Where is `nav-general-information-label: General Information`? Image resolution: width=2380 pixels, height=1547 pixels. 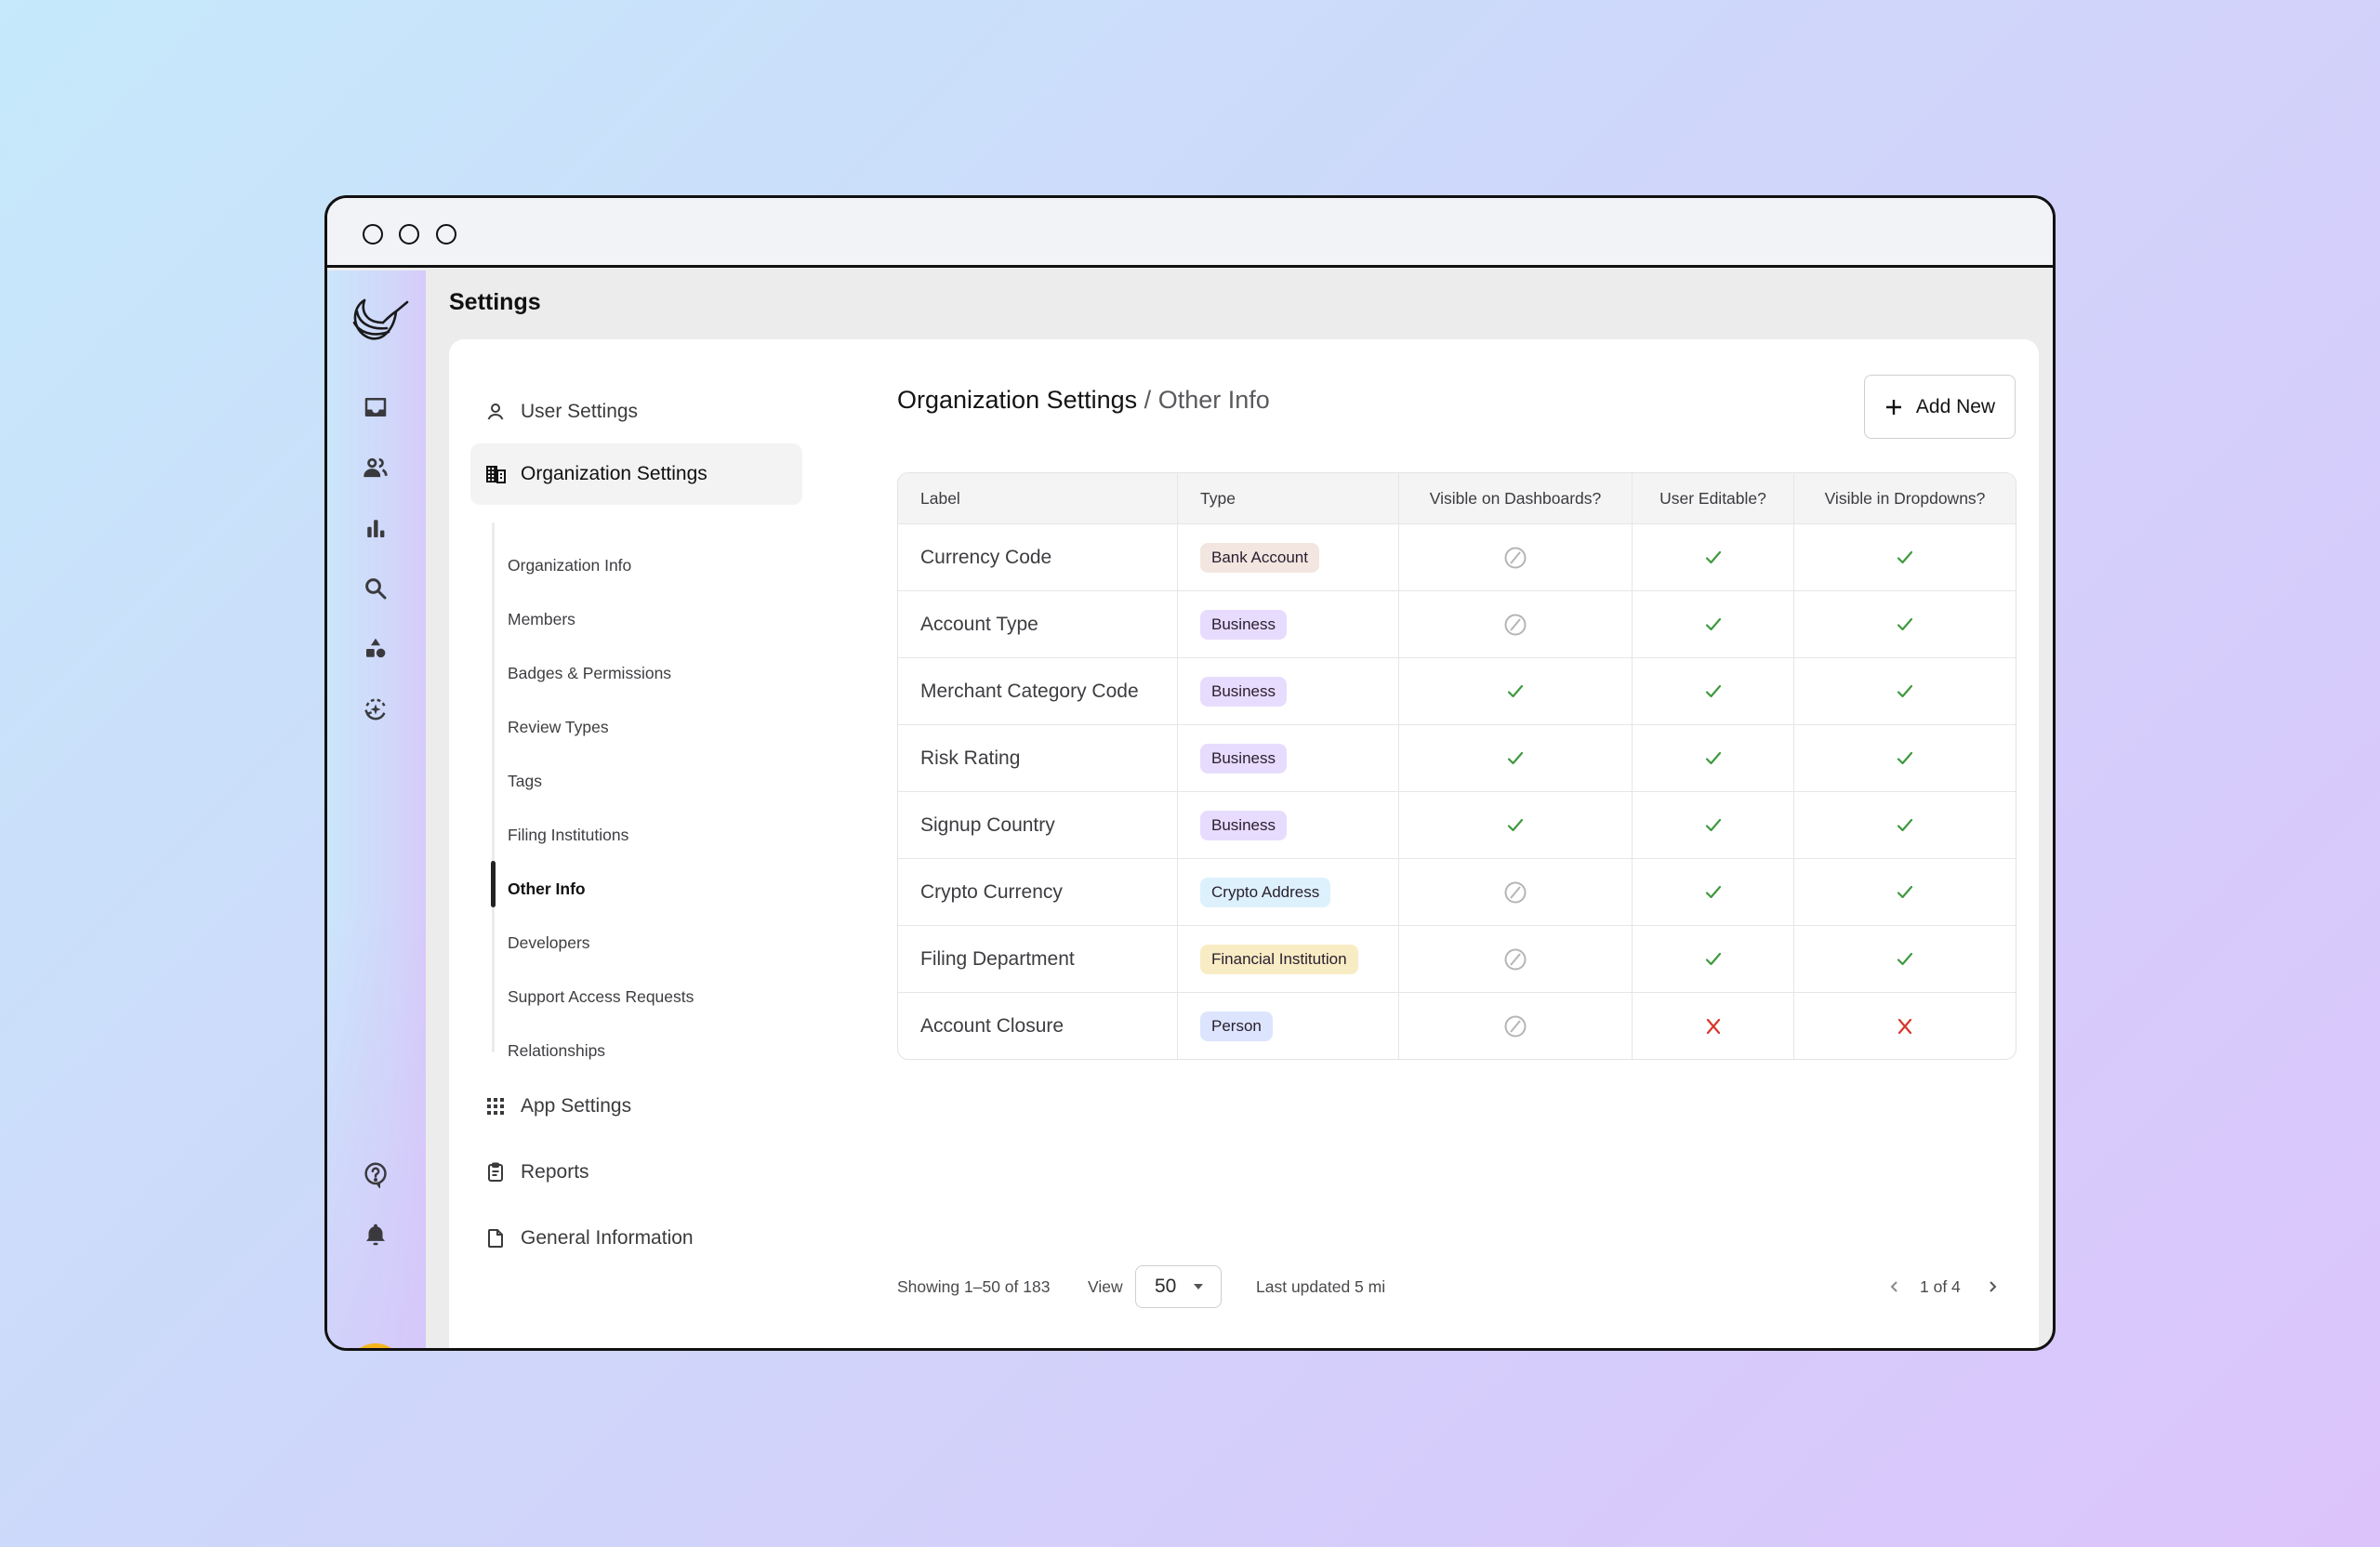
nav-general-information-label: General Information is located at coordinates (607, 1238).